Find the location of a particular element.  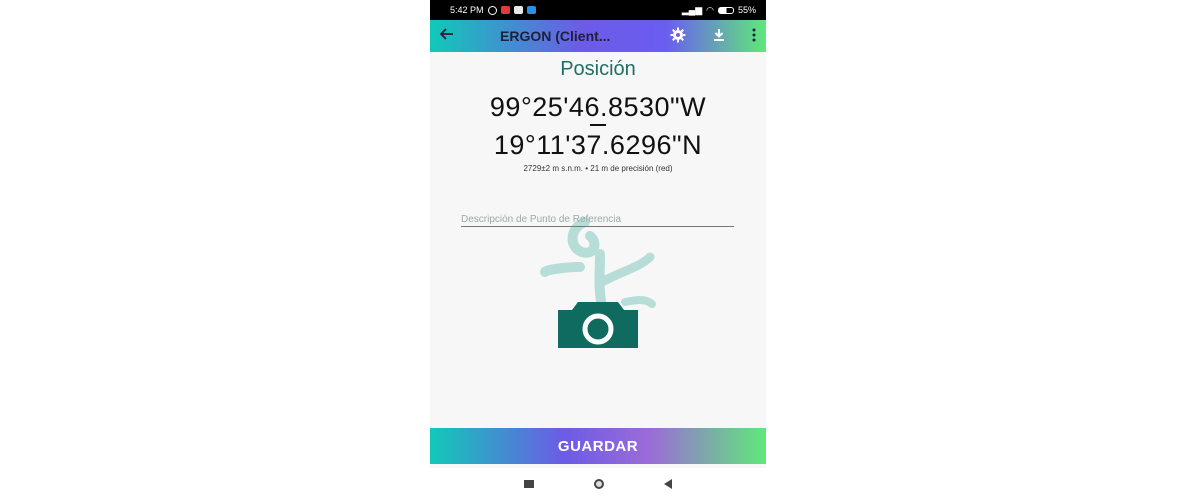

notification-red-icon is located at coordinates (505, 10).